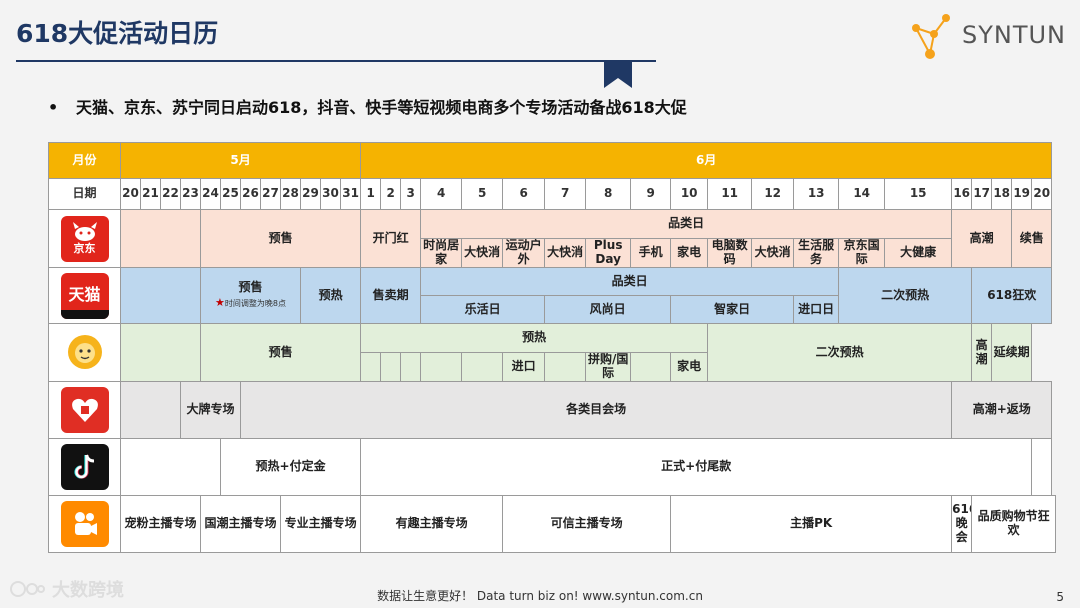 The image size is (1080, 608). Describe the element at coordinates (210, 194) in the screenshot. I see `date-cell: 24` at that location.